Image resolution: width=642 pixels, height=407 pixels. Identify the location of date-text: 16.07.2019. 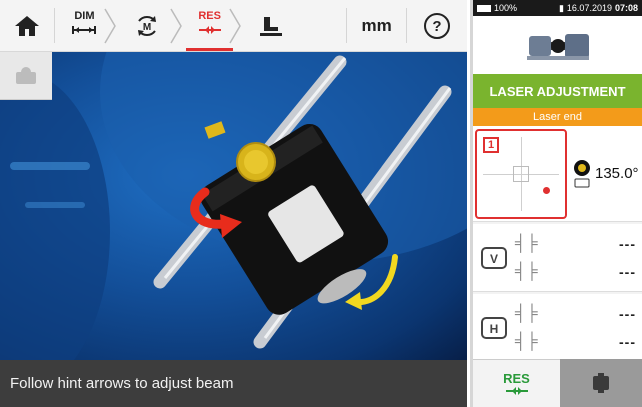
(589, 8).